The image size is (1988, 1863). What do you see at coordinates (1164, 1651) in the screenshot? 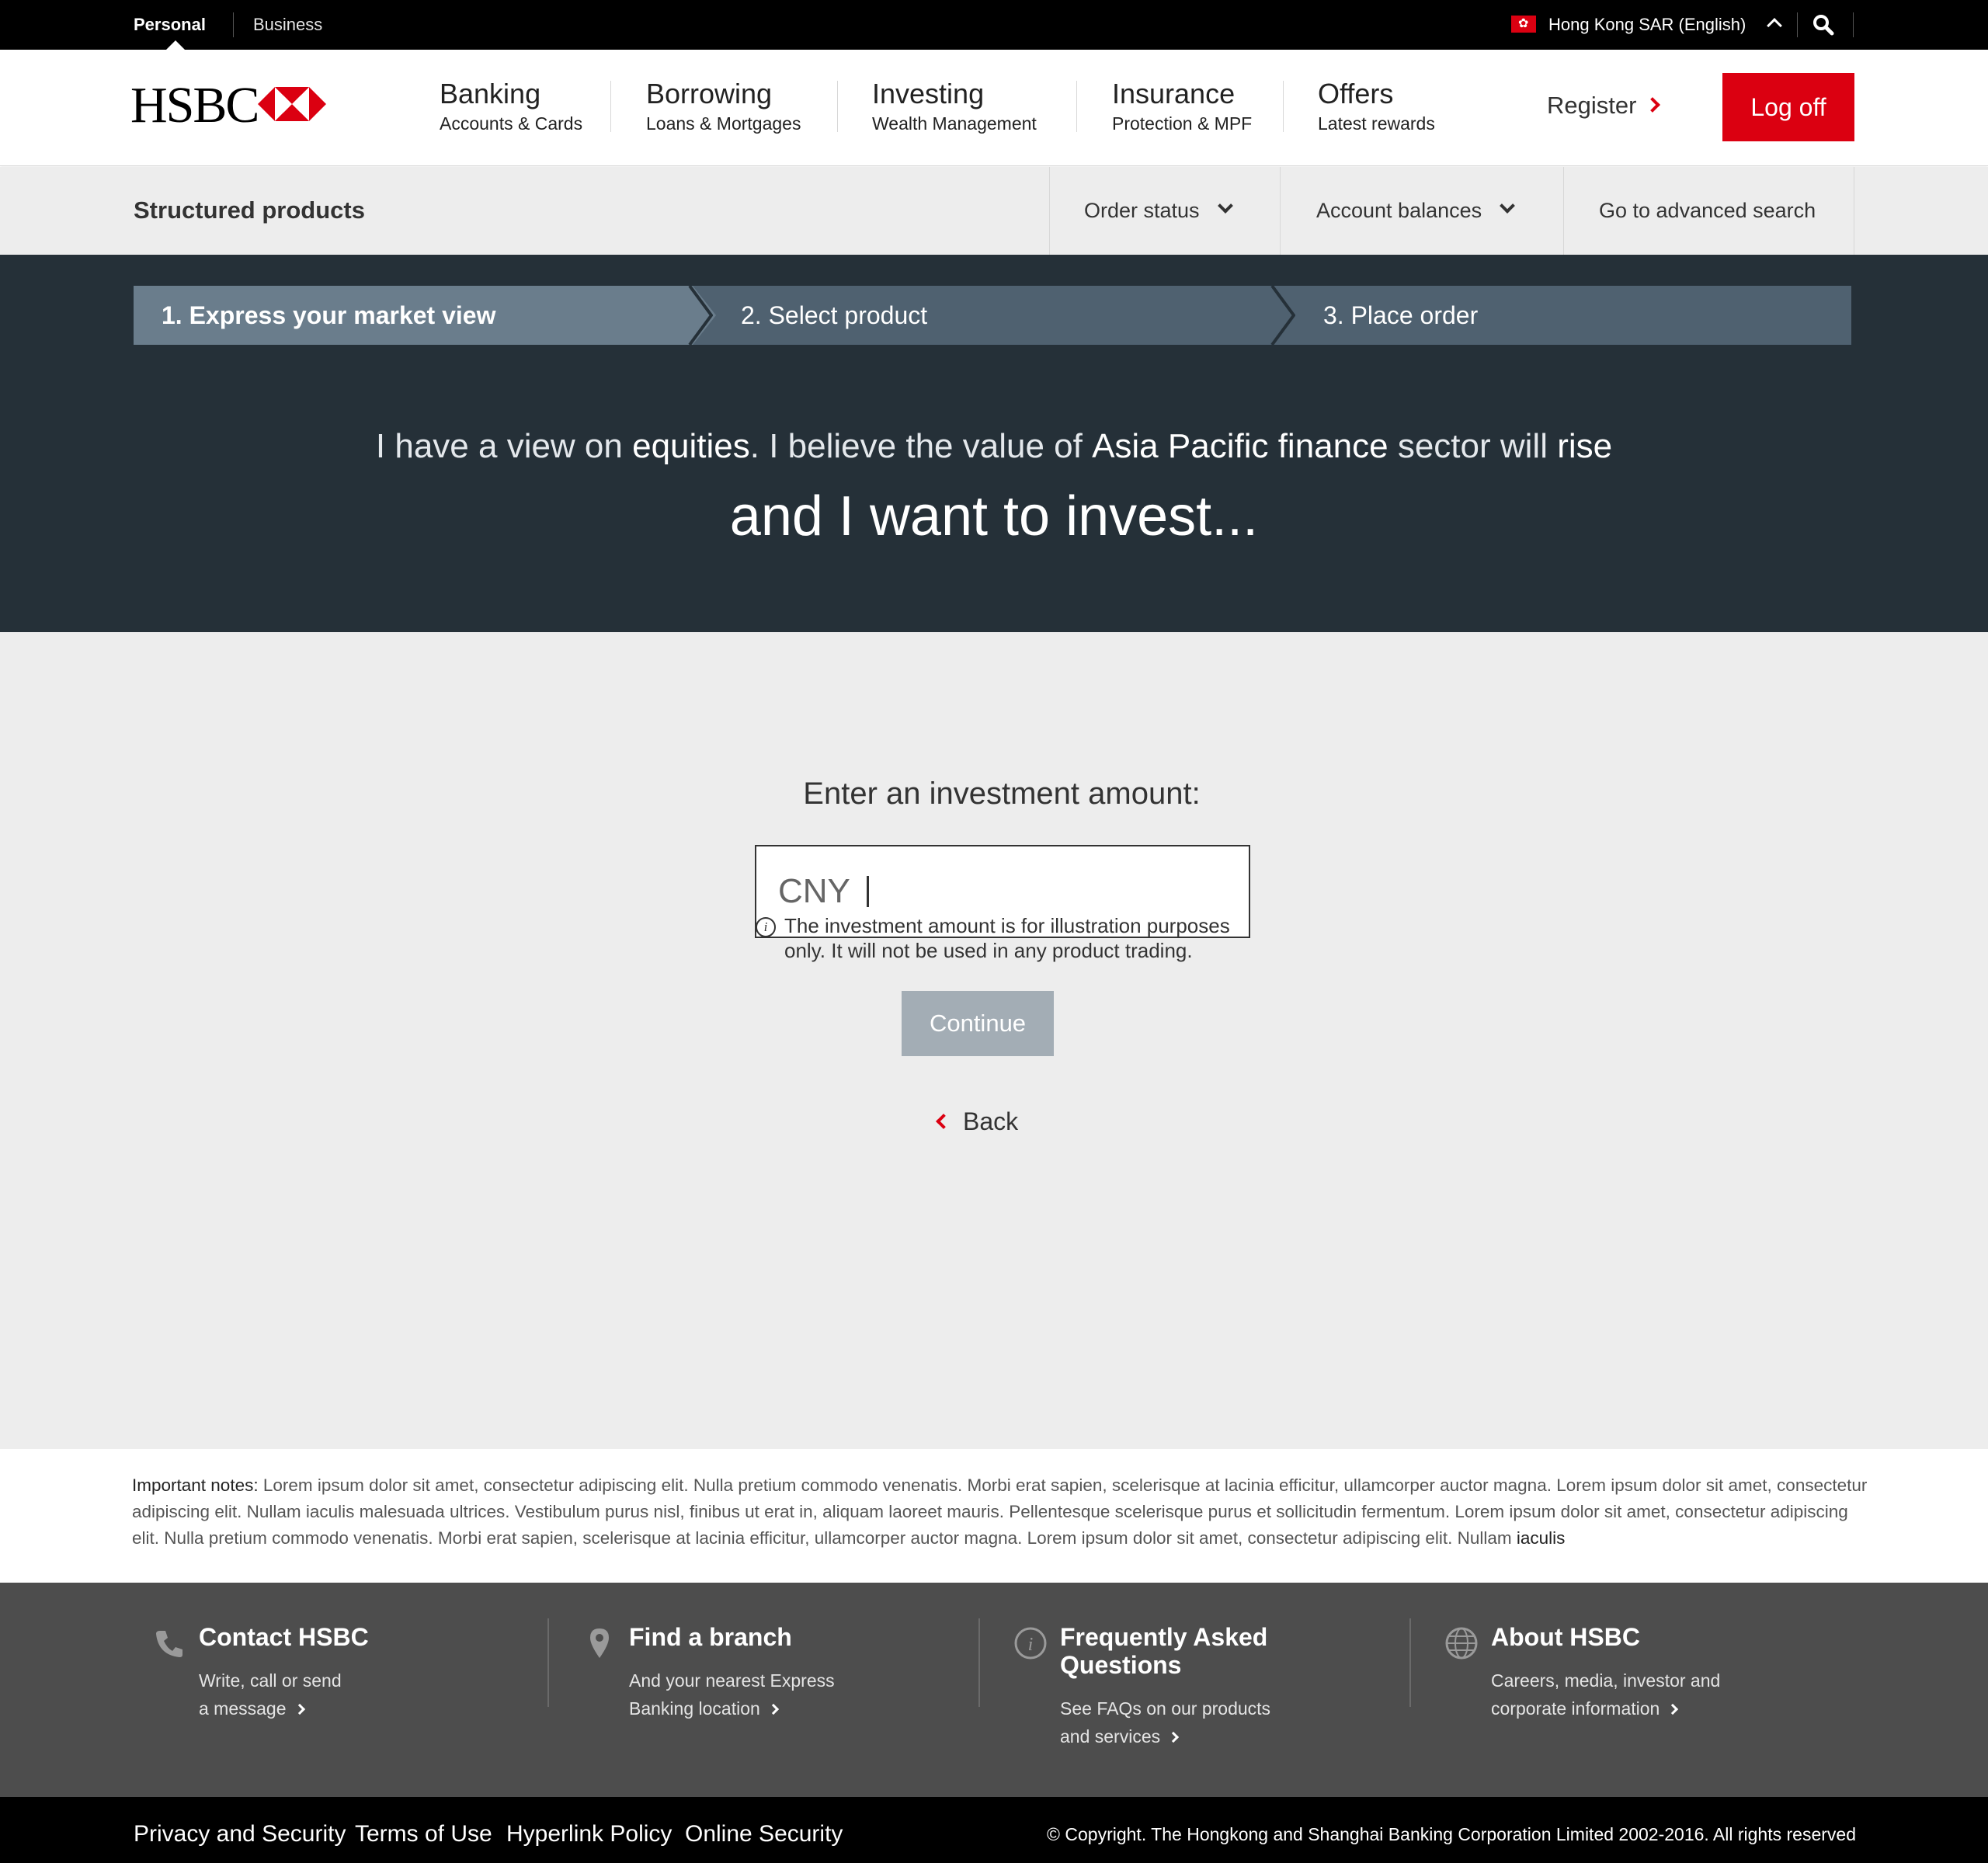
I see `footer-title: Frequently Asked Questions` at bounding box center [1164, 1651].